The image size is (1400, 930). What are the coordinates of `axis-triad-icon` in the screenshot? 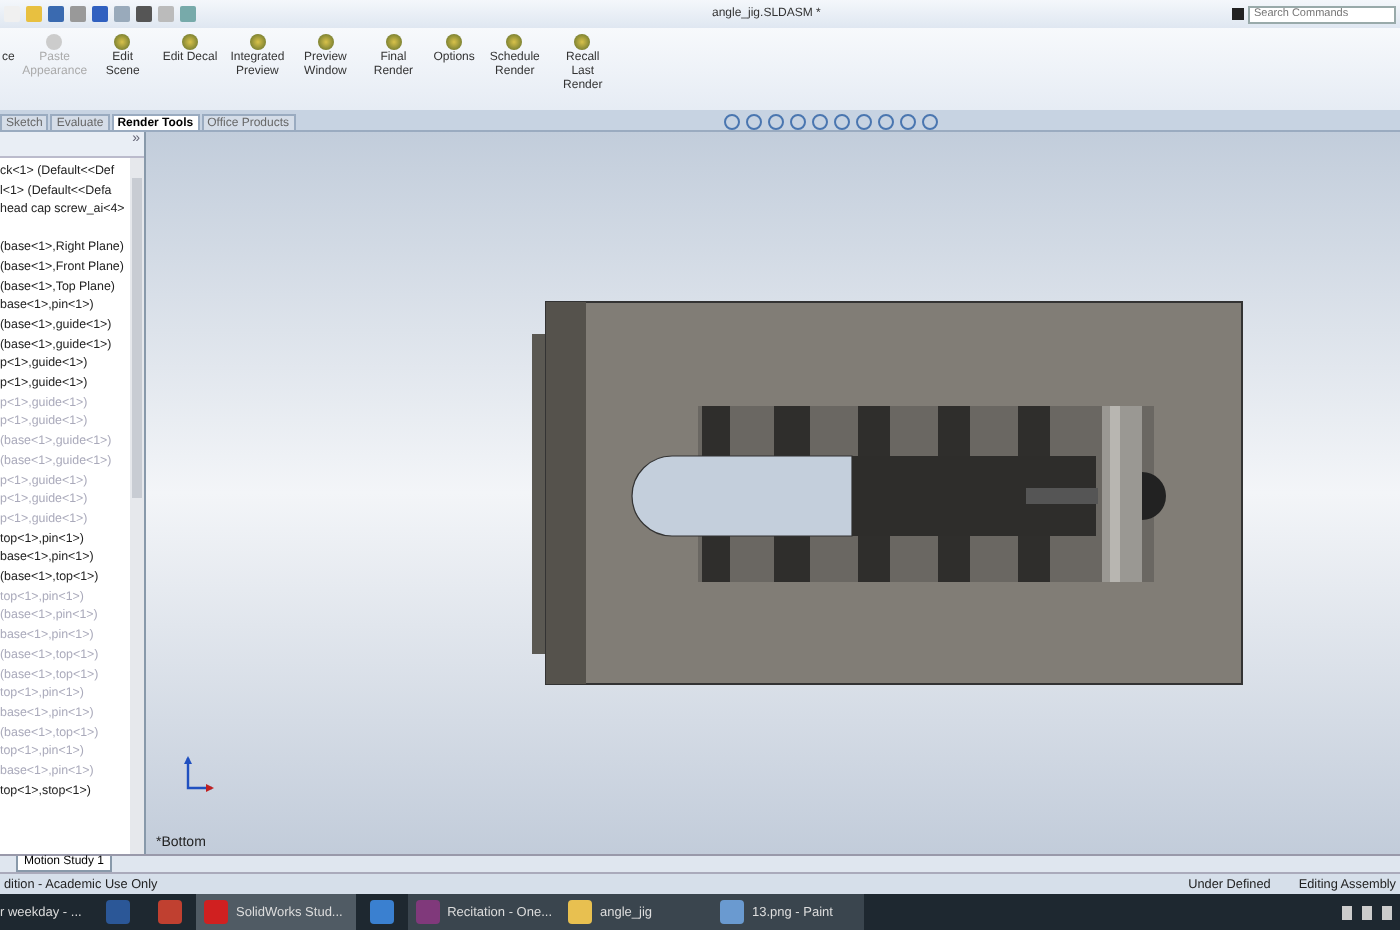 It's located at (198, 774).